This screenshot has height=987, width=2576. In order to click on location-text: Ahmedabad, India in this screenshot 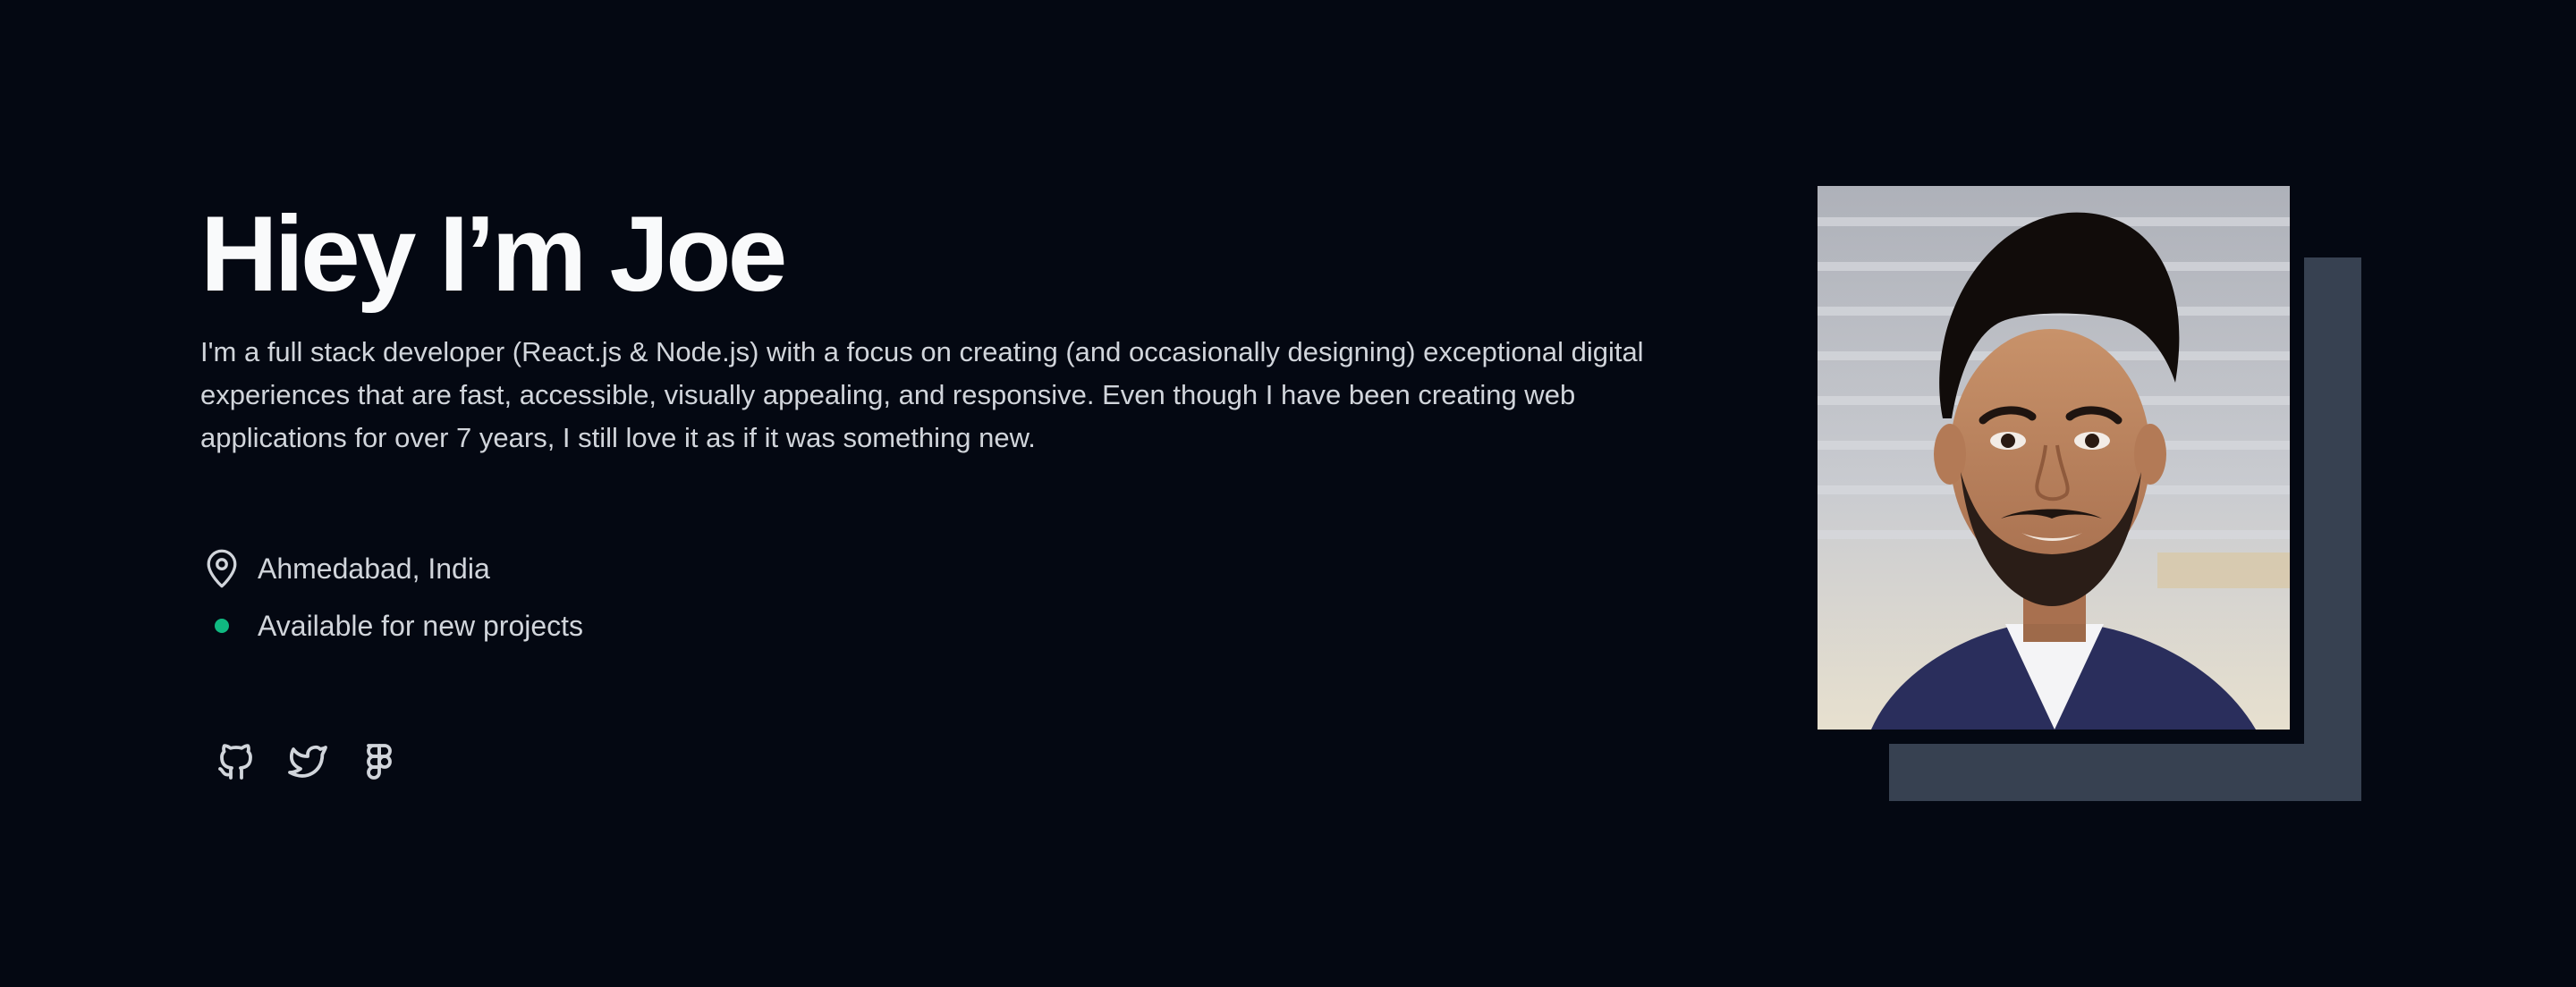, I will do `click(374, 568)`.